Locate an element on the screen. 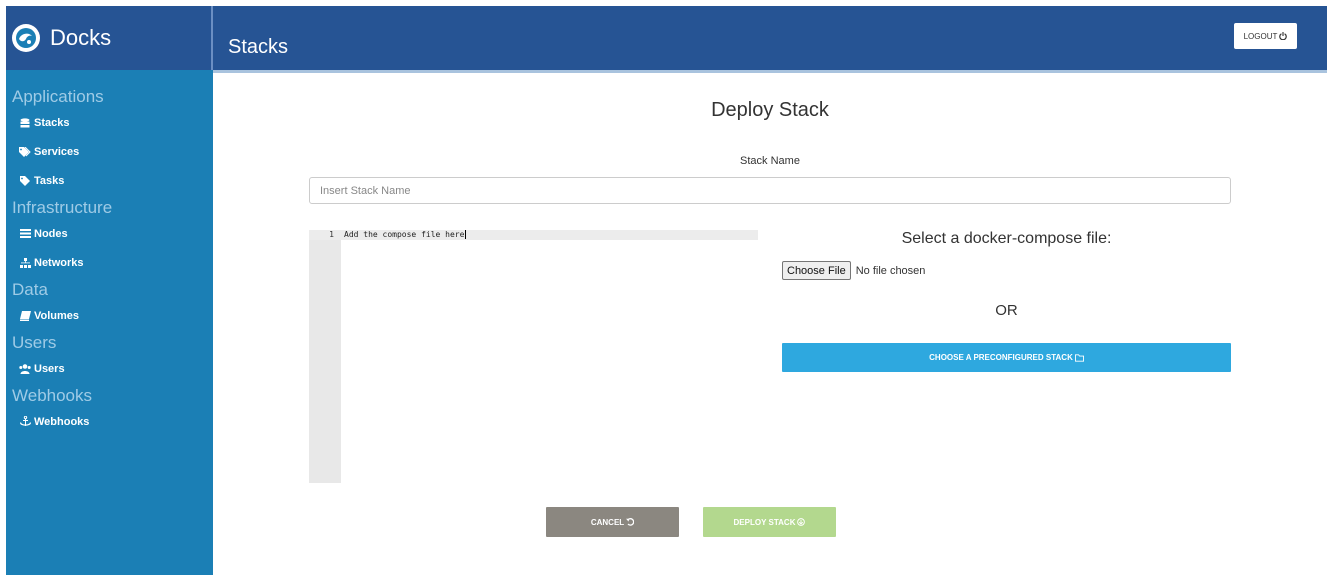  editor-line-text: Add the compose file here is located at coordinates (405, 235).